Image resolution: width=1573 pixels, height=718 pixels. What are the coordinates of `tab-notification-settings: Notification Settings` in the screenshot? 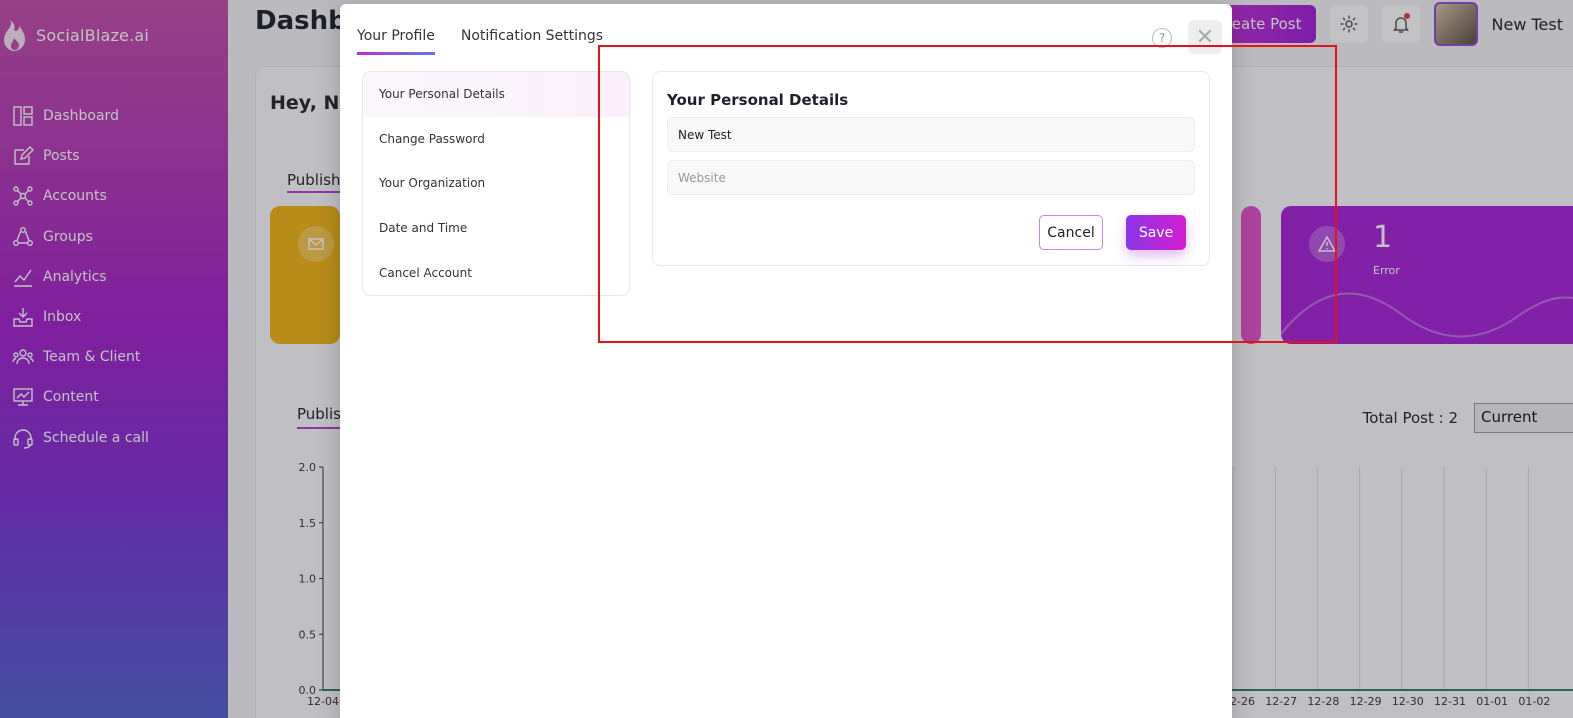 It's located at (532, 41).